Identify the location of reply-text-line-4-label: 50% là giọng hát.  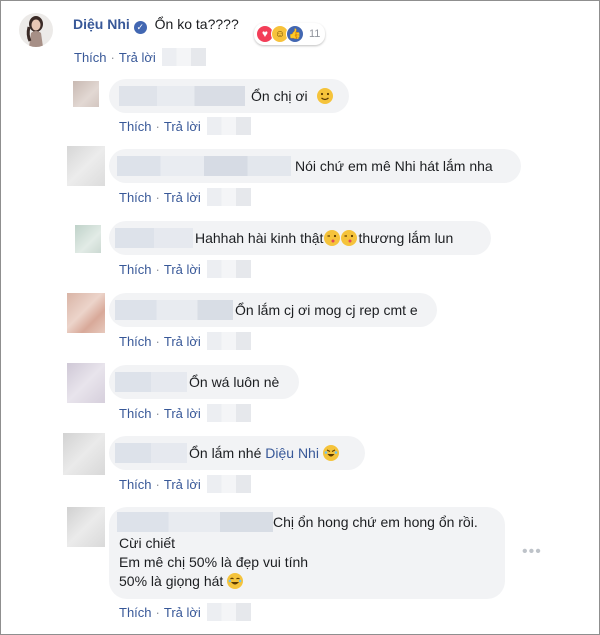
(171, 581).